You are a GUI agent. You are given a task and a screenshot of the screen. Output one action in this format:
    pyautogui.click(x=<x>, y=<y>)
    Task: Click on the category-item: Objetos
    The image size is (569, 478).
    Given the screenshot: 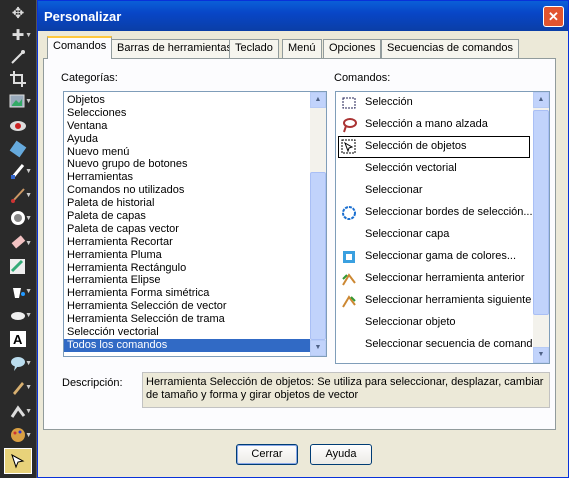 What is the action you would take?
    pyautogui.click(x=195, y=100)
    